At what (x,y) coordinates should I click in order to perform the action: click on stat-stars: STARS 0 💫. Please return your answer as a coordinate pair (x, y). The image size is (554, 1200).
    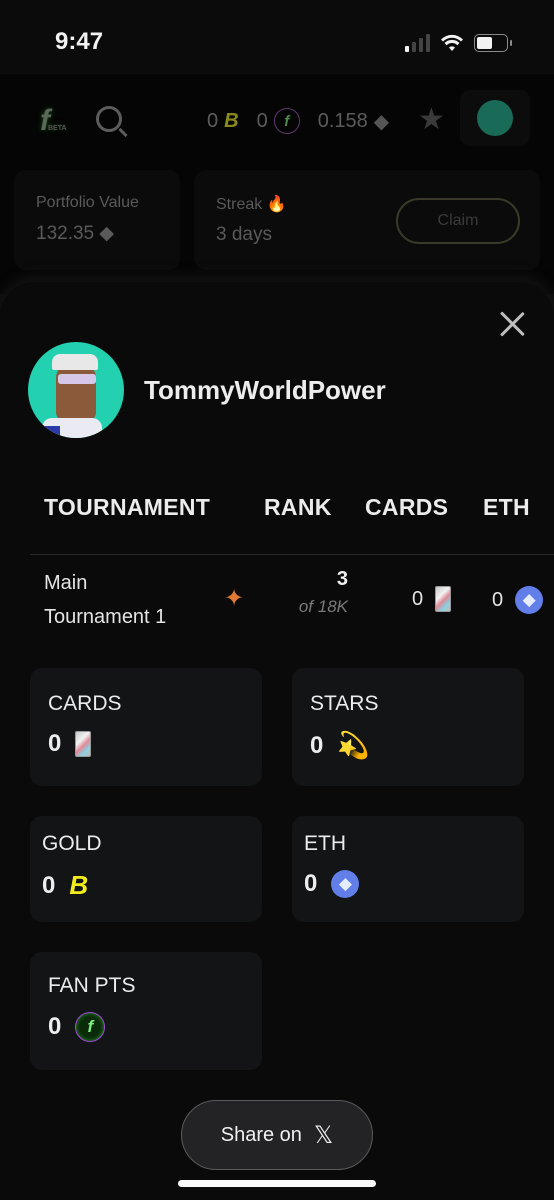
    Looking at the image, I should click on (408, 727).